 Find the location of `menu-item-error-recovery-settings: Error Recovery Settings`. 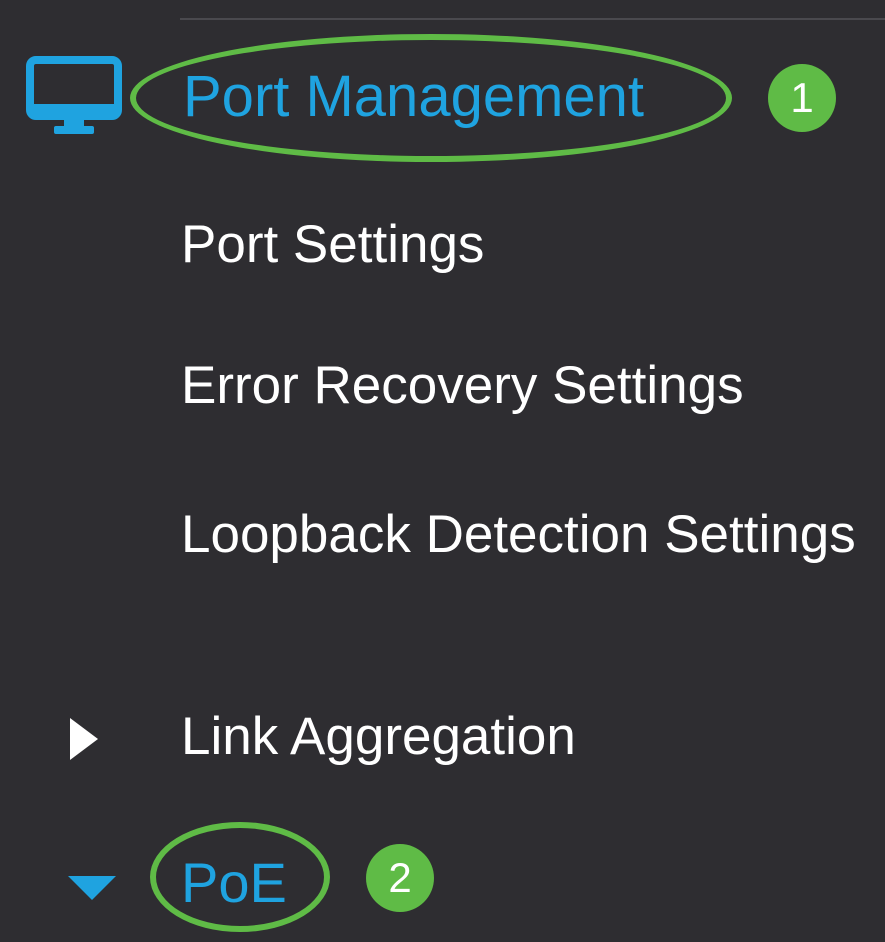

menu-item-error-recovery-settings: Error Recovery Settings is located at coordinates (462, 386).